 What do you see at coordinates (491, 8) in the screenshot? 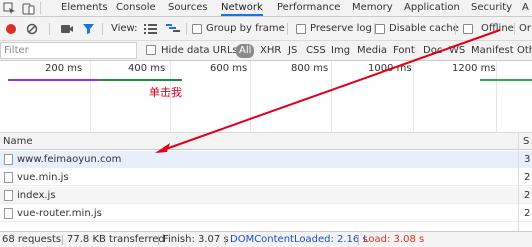
I see `tab-security: Security` at bounding box center [491, 8].